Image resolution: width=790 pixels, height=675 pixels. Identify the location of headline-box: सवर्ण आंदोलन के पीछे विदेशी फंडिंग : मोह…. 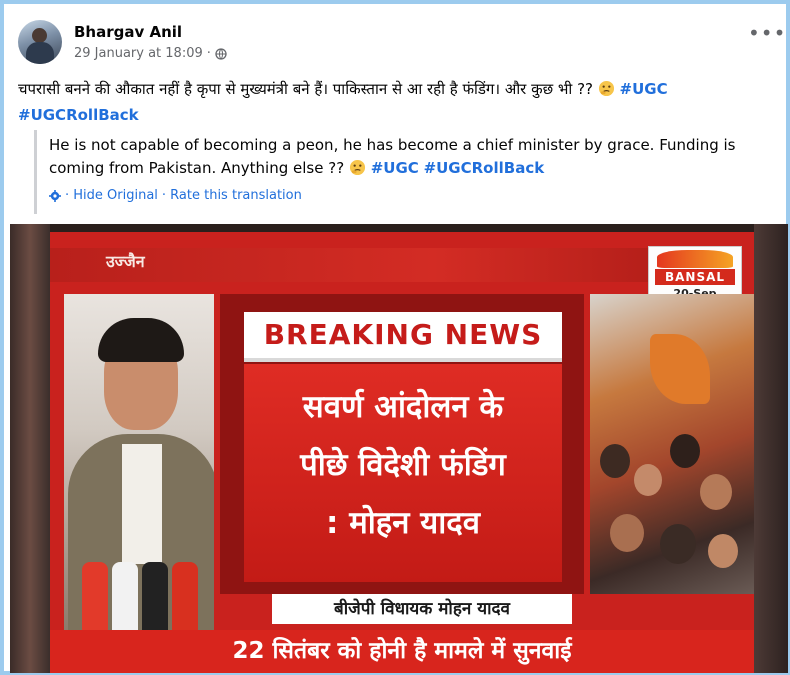
(403, 473).